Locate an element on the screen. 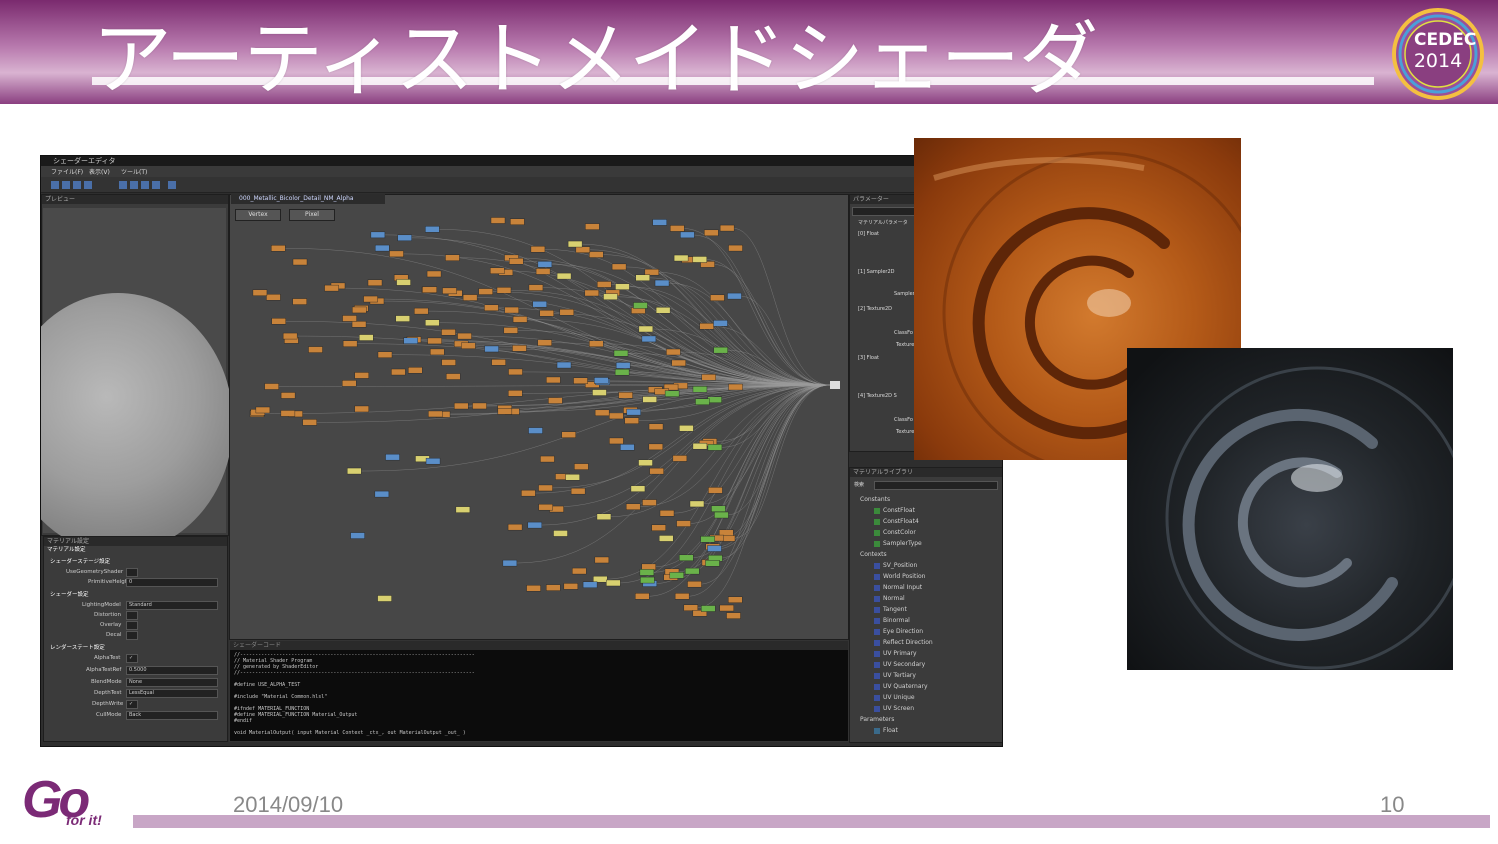 The width and height of the screenshot is (1498, 844). alpha-test-ref-field: 0.5000 is located at coordinates (172, 670).